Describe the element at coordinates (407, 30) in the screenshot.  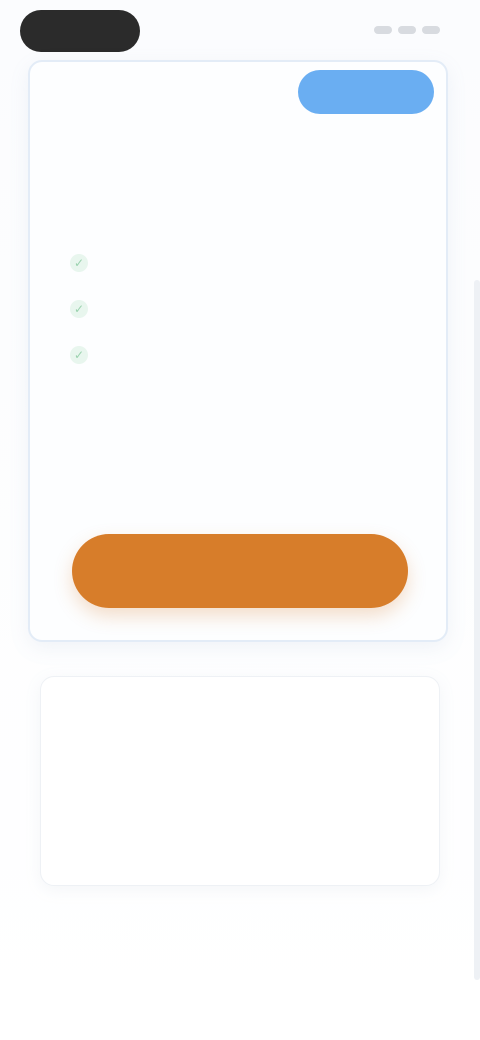
I see `wifi-icon` at that location.